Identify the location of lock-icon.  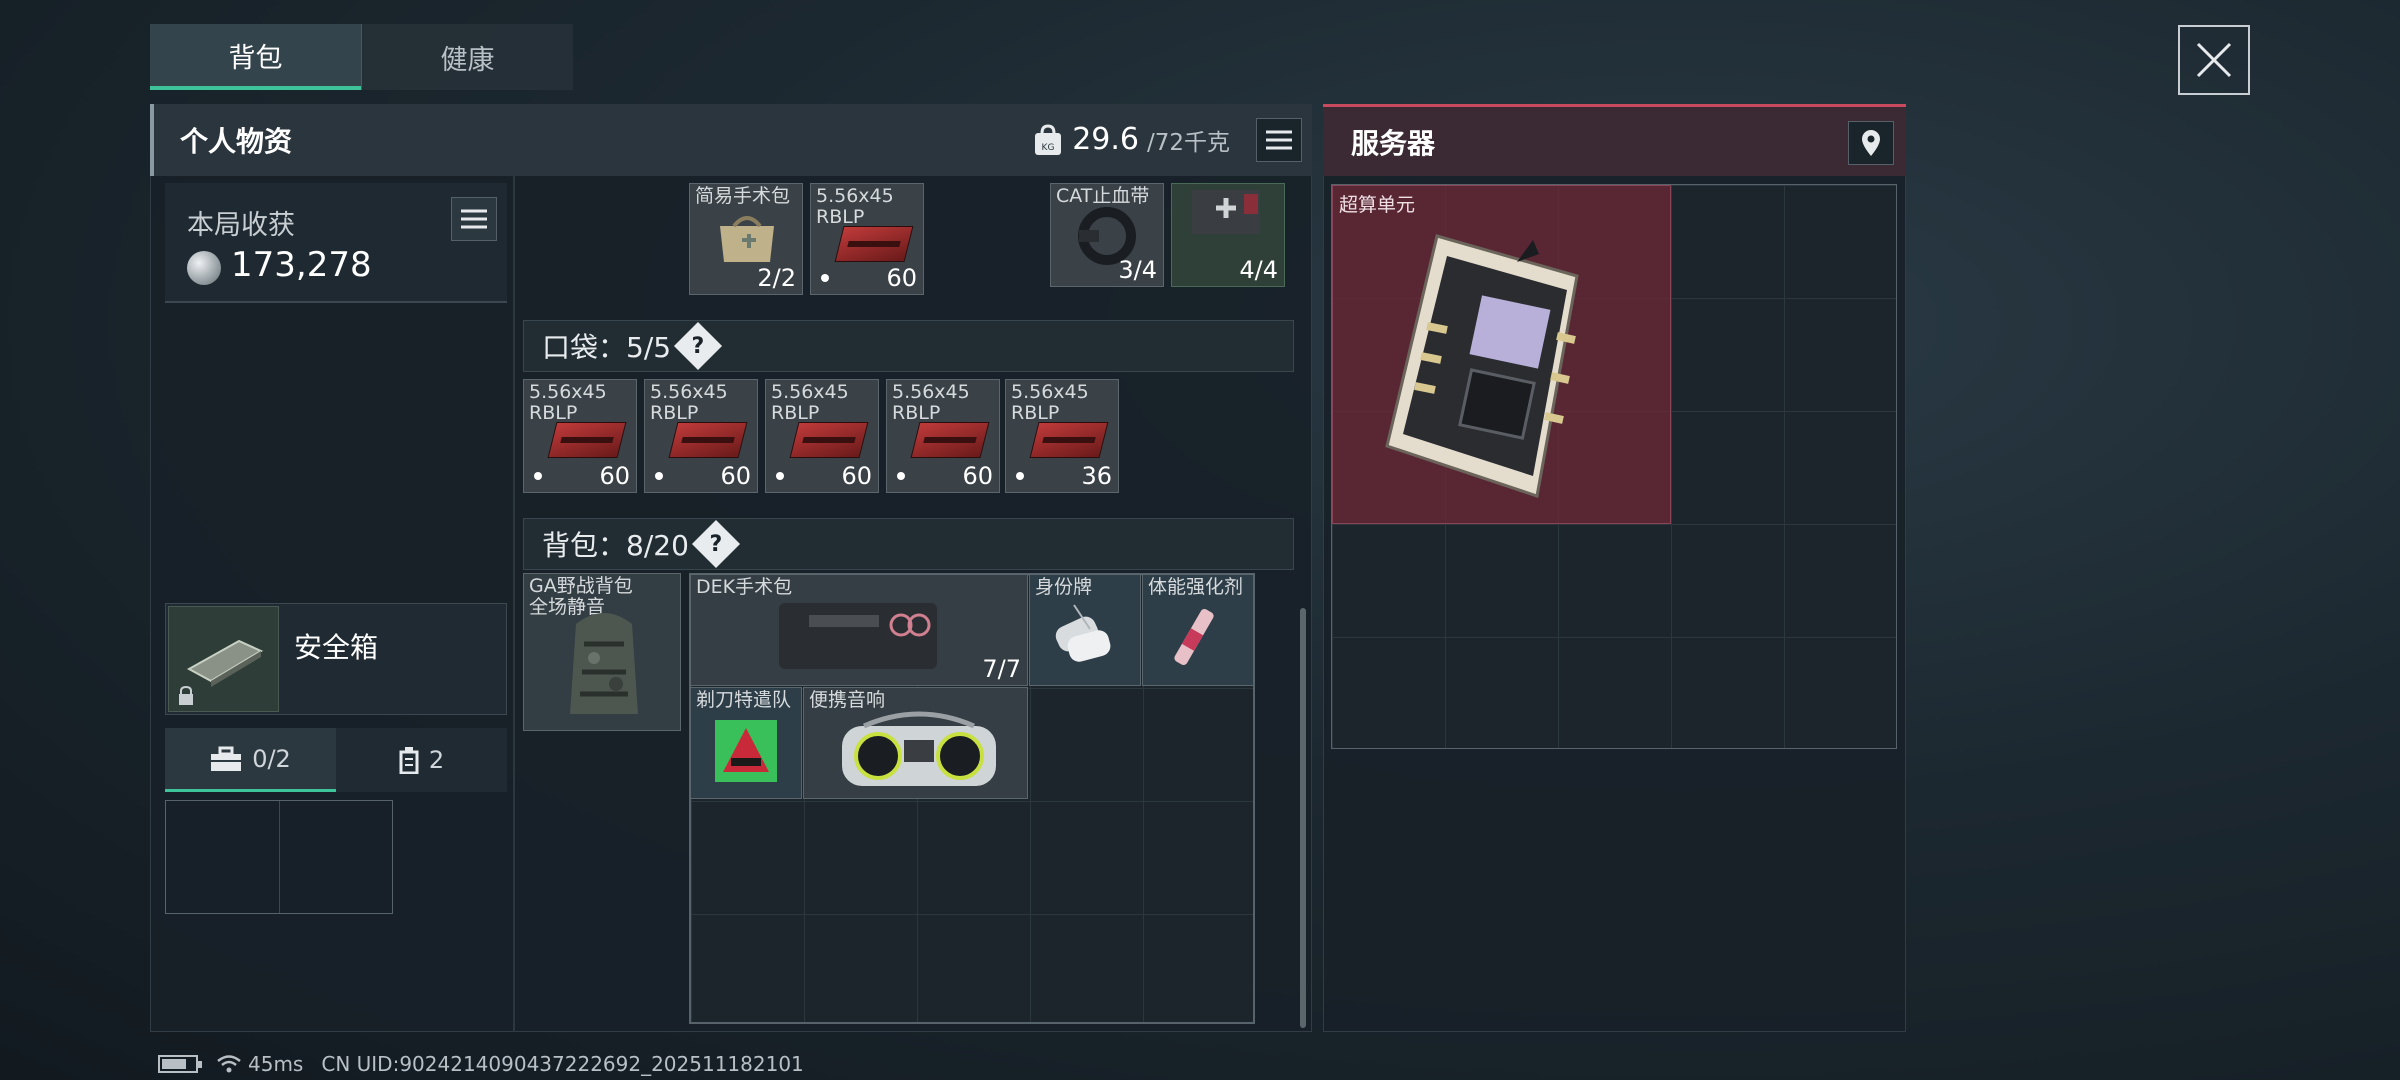
(186, 695).